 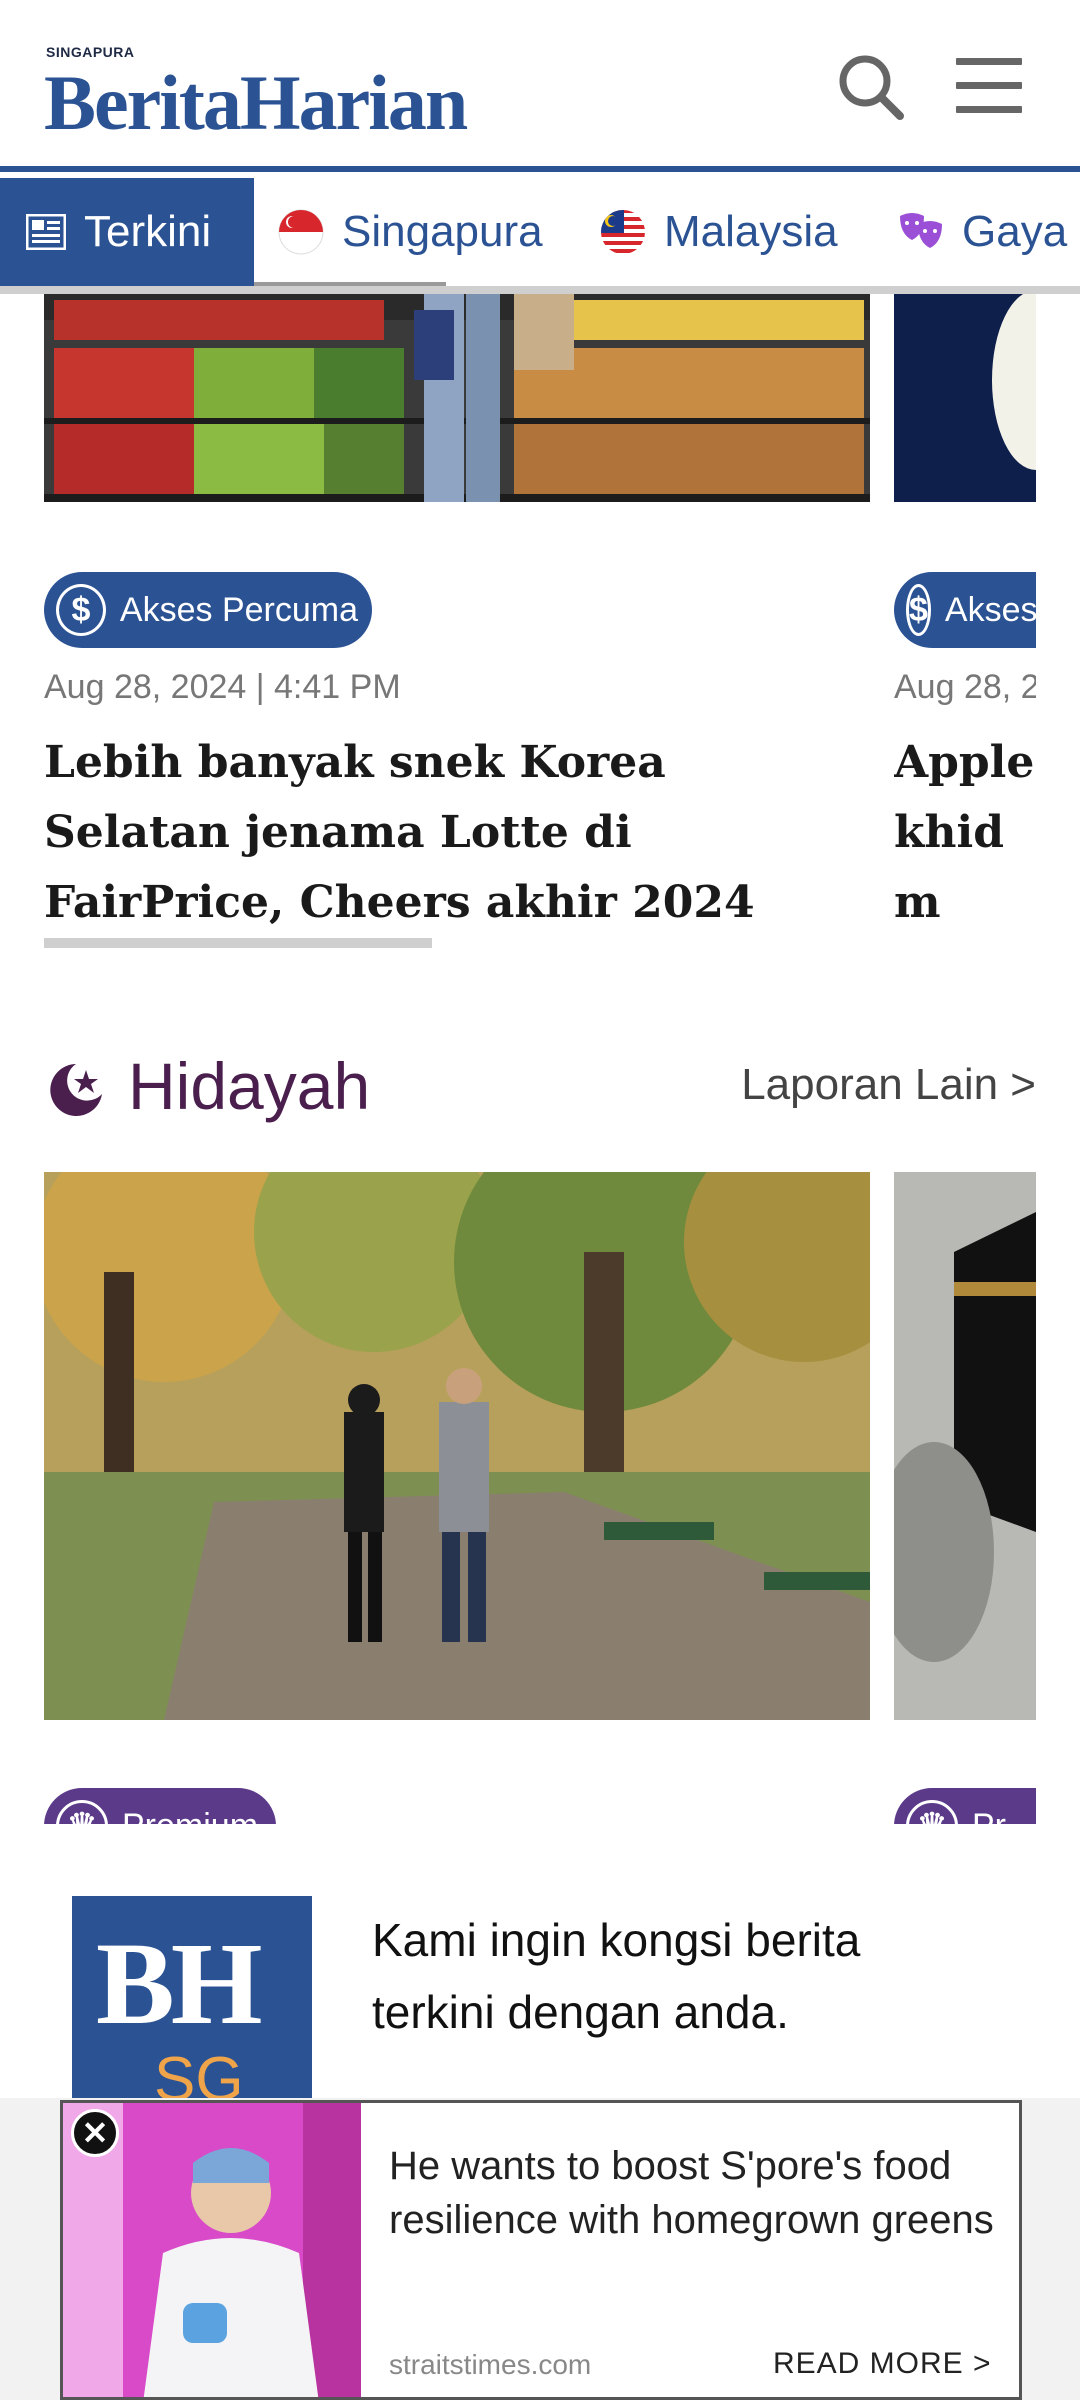 What do you see at coordinates (871, 87) in the screenshot?
I see `search-icon` at bounding box center [871, 87].